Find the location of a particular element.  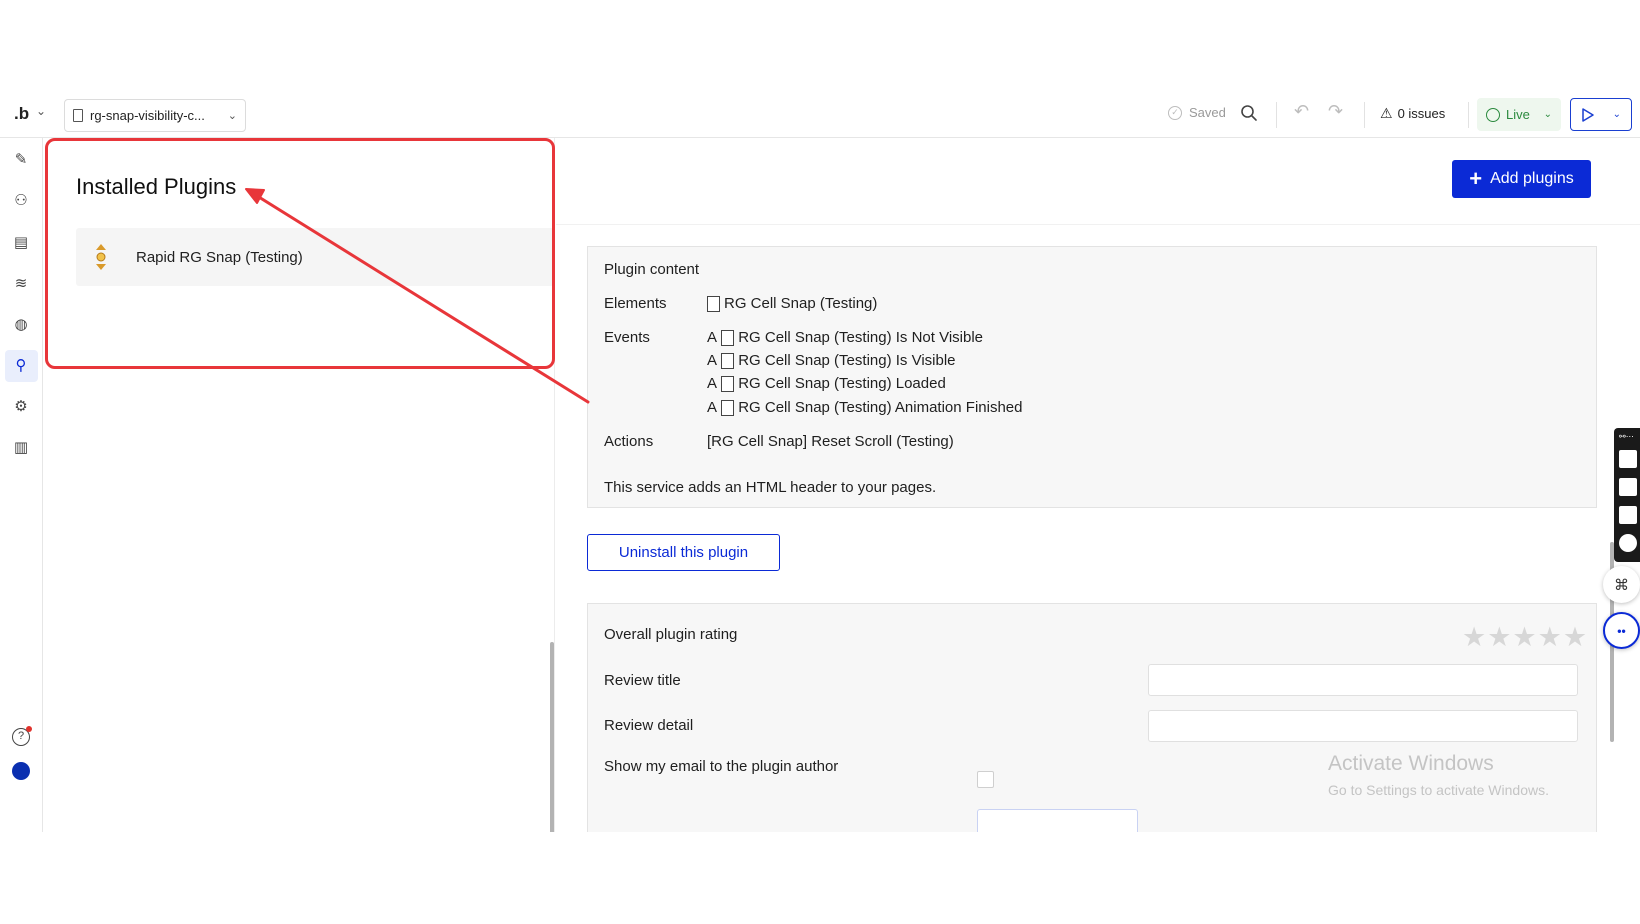

divider is located at coordinates (1098, 224).